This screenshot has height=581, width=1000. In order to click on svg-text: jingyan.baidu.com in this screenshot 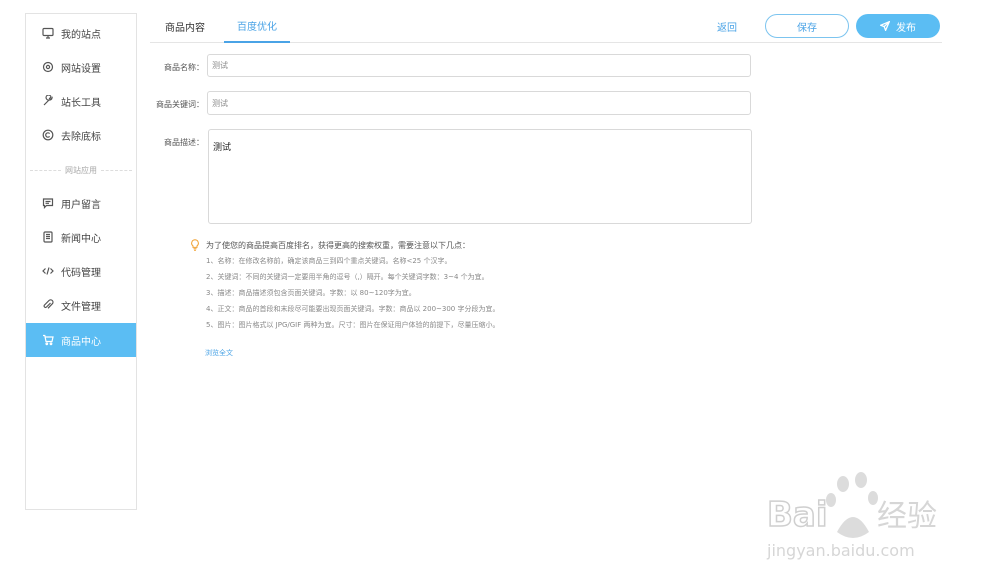, I will do `click(840, 550)`.